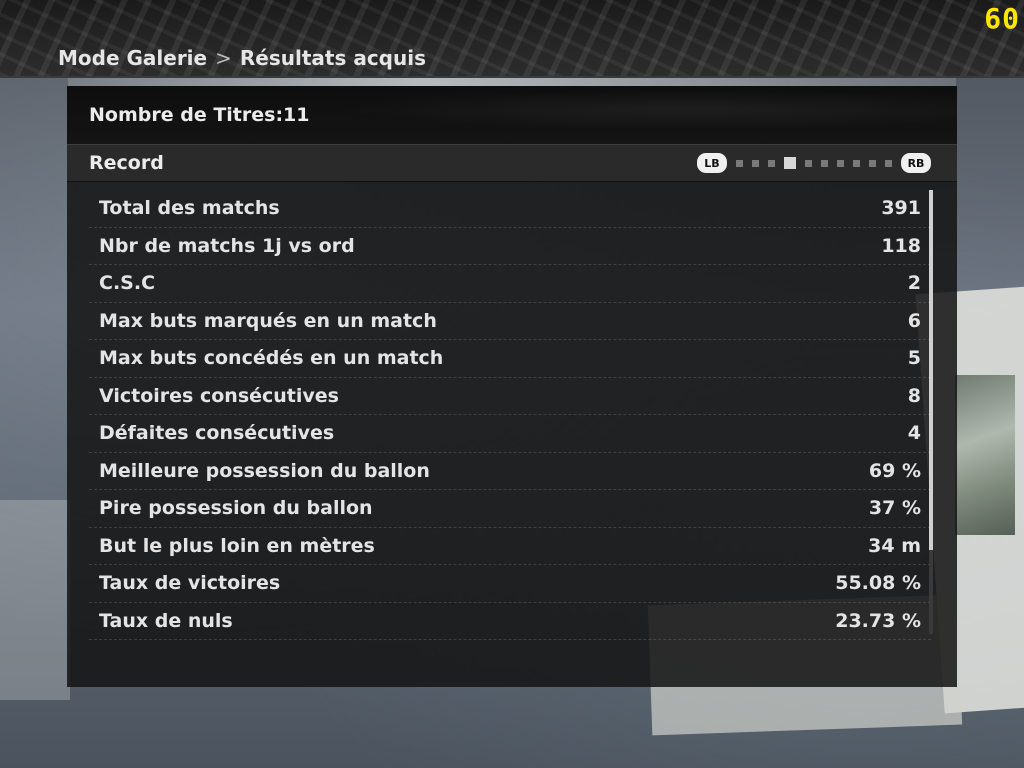 The width and height of the screenshot is (1024, 768). What do you see at coordinates (1002, 18) in the screenshot?
I see `fps-counter: 60` at bounding box center [1002, 18].